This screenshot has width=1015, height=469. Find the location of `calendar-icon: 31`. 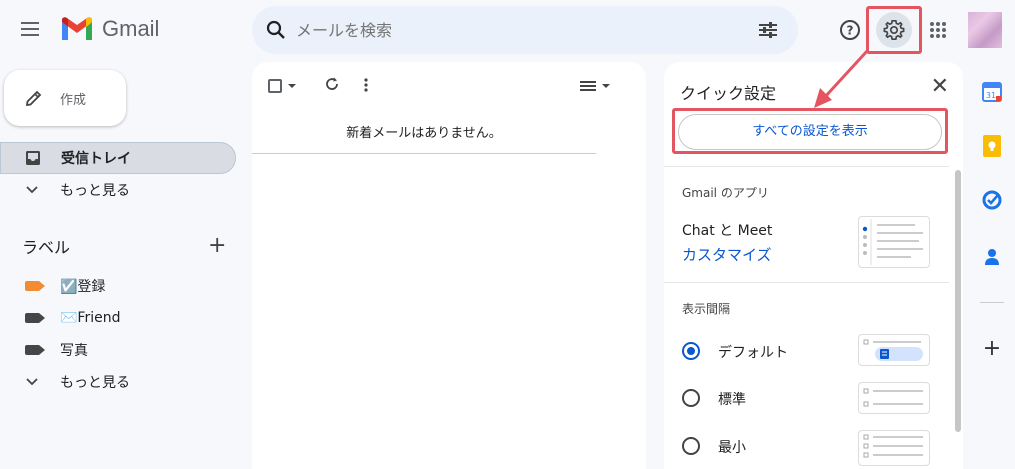

calendar-icon: 31 is located at coordinates (992, 92).